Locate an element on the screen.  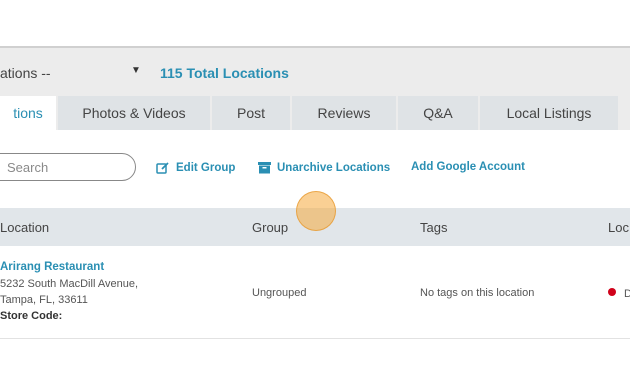
edit-group-label: Edit Group is located at coordinates (206, 168).